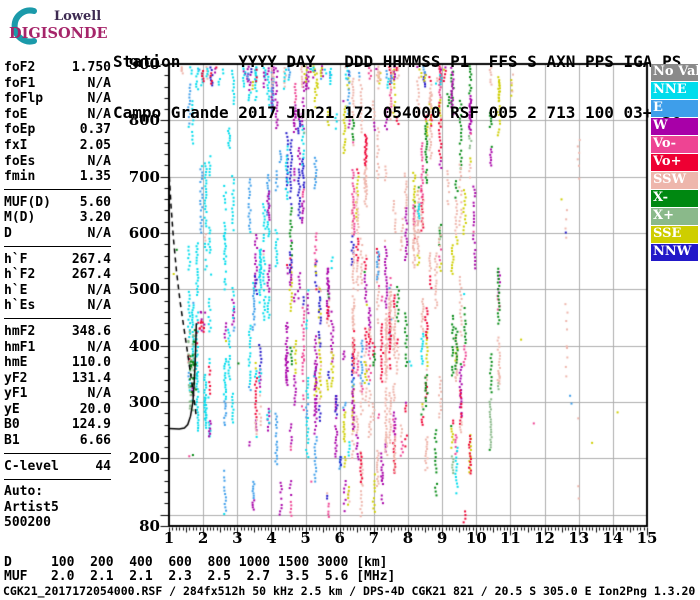  What do you see at coordinates (12, 441) in the screenshot?
I see `param-label: B1` at bounding box center [12, 441].